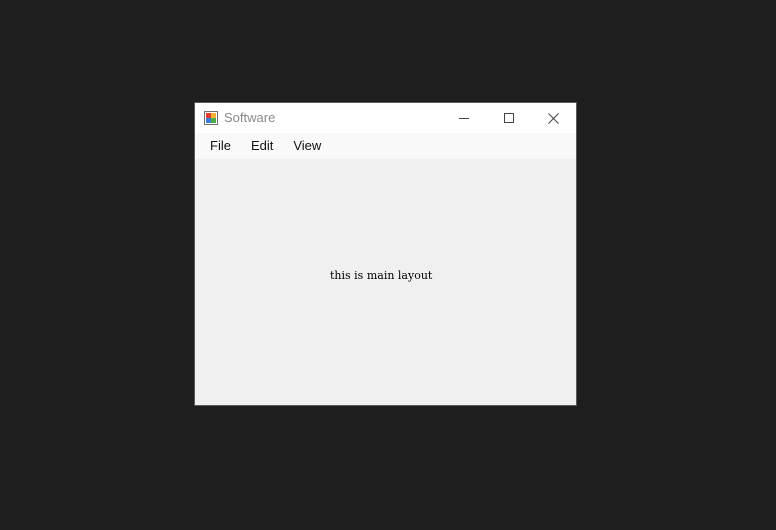 Image resolution: width=776 pixels, height=530 pixels. I want to click on window-title: Software, so click(250, 117).